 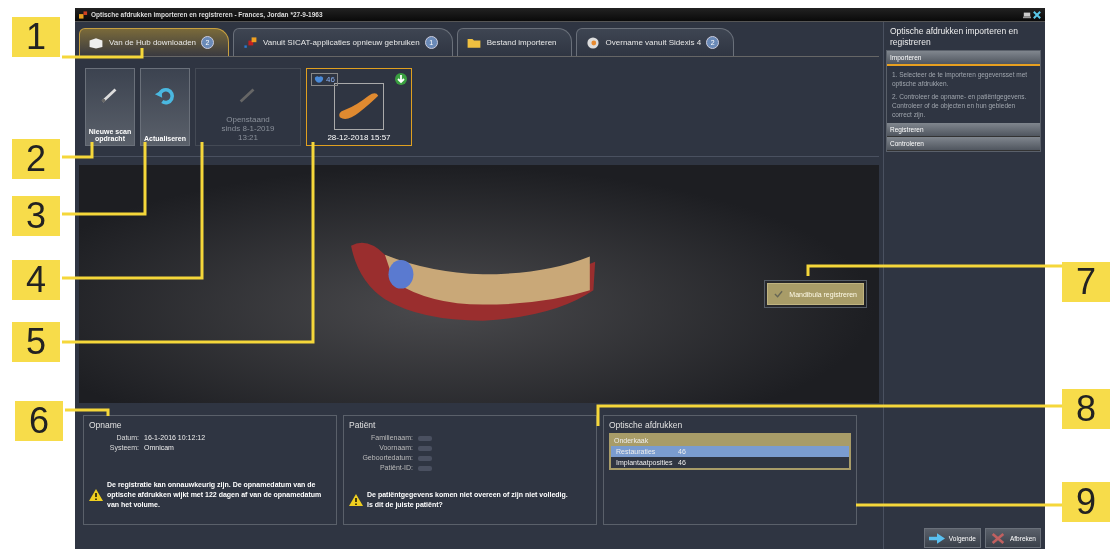 What do you see at coordinates (36, 280) in the screenshot?
I see `callout-number: 4` at bounding box center [36, 280].